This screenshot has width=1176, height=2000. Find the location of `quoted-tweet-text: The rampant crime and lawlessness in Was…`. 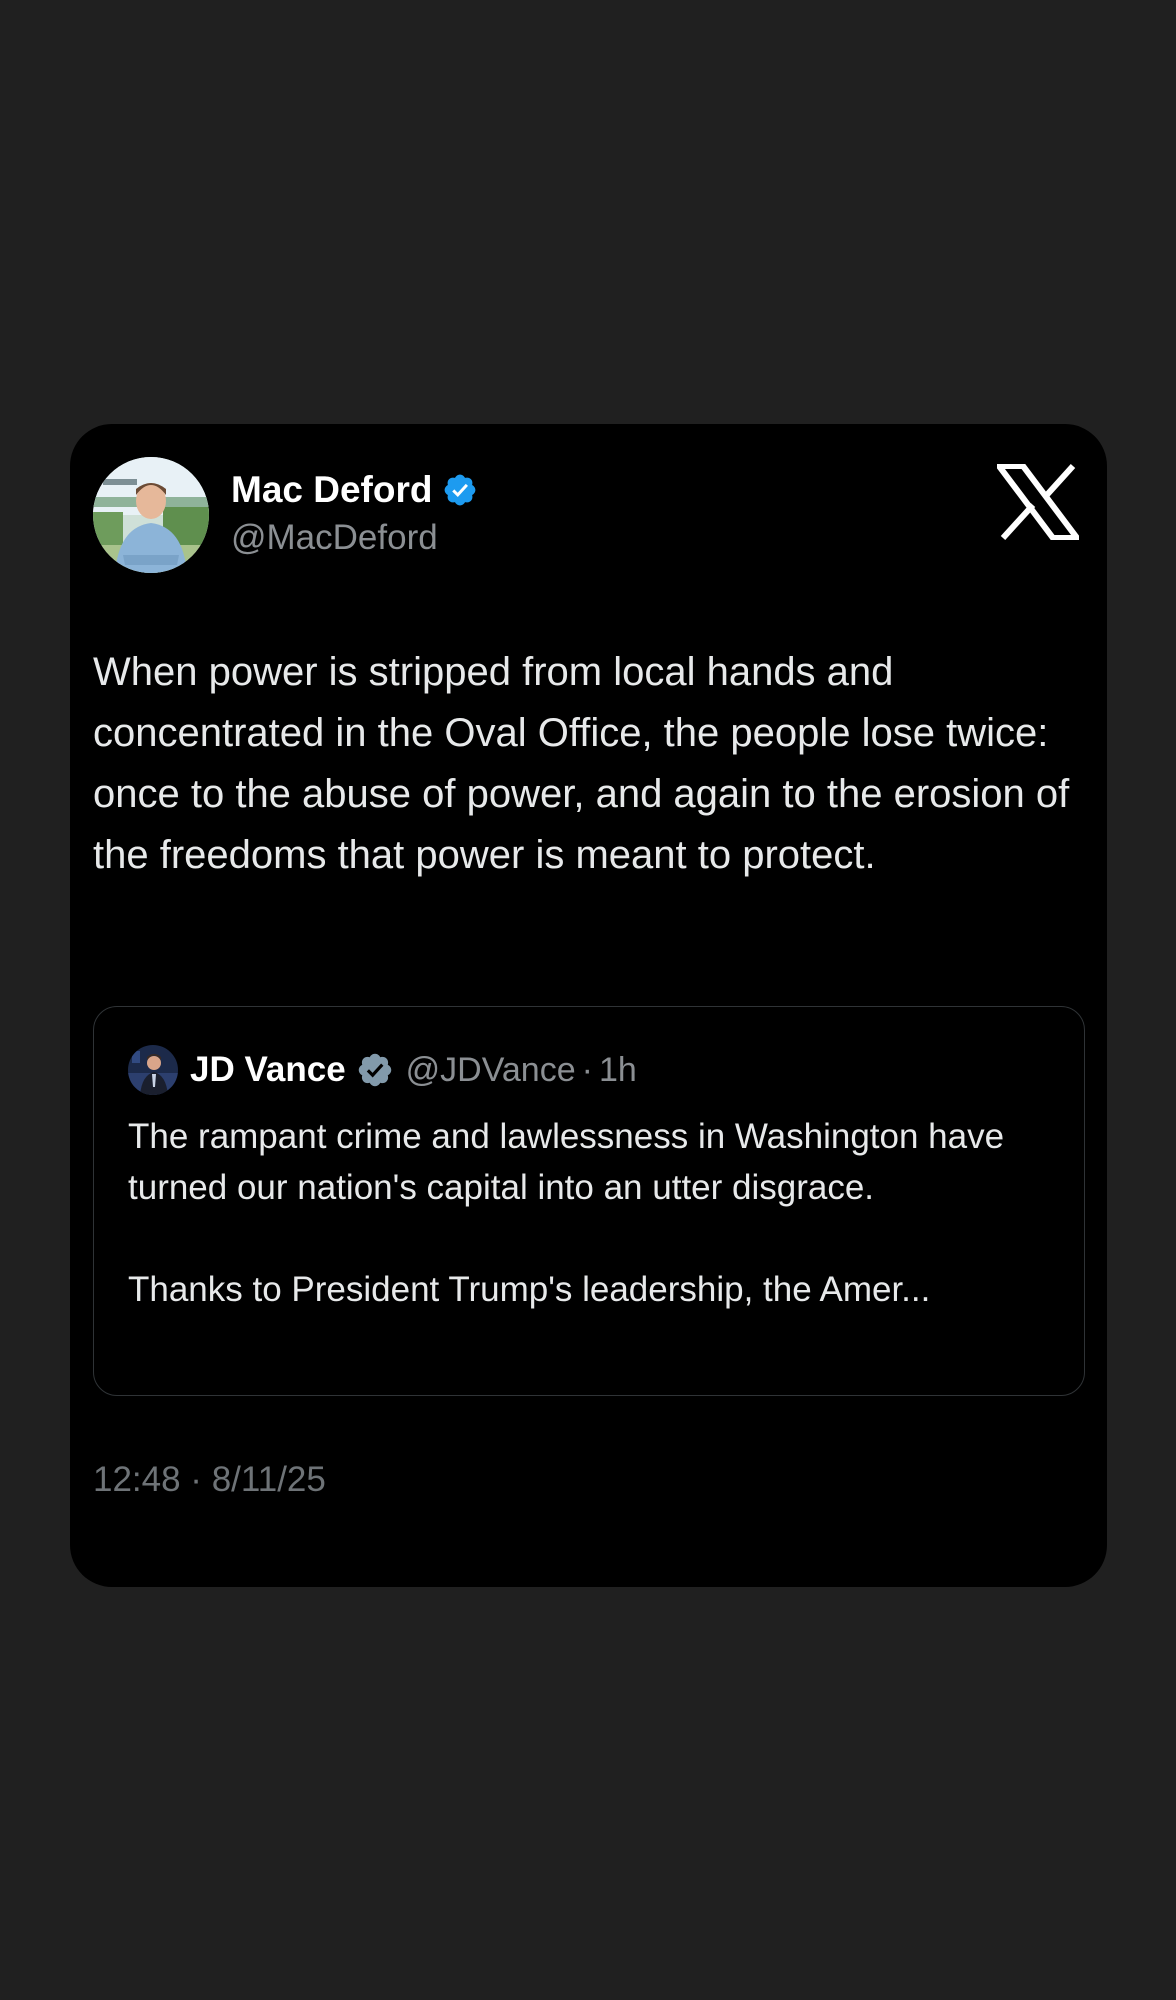

quoted-tweet-text: The rampant crime and lawlessness in Was… is located at coordinates (593, 1213).